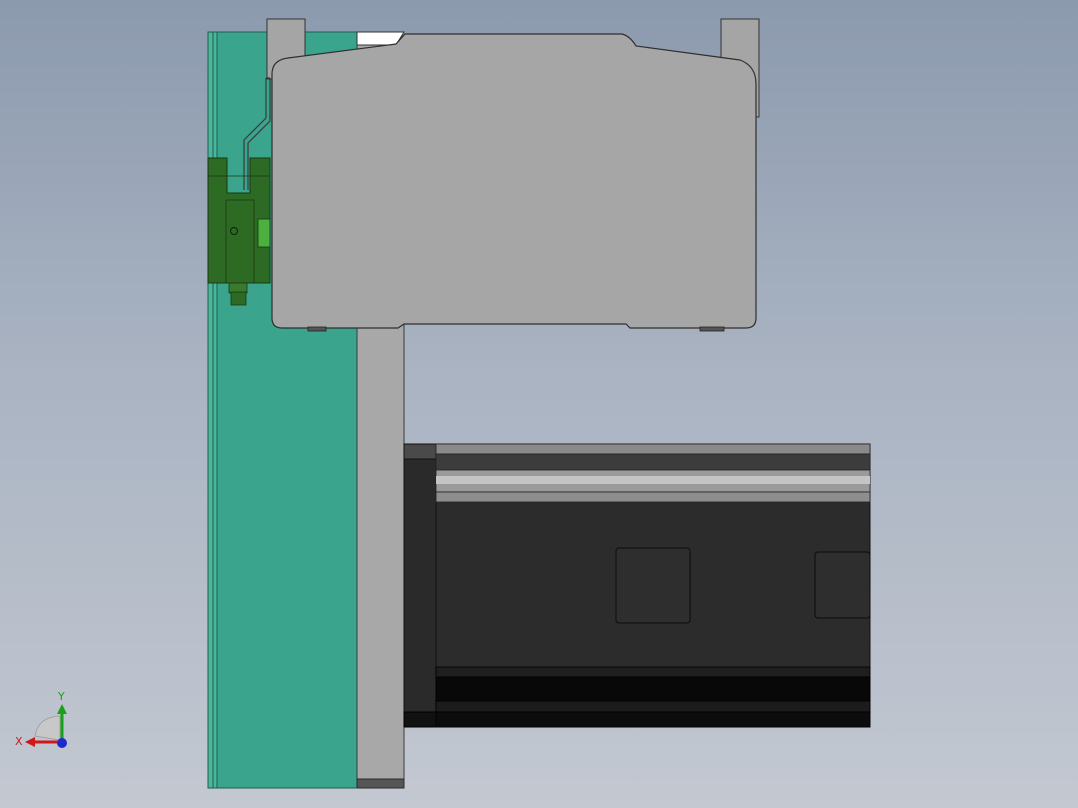 This screenshot has height=808, width=1078. Describe the element at coordinates (62, 743) in the screenshot. I see `z-axis-dot` at that location.